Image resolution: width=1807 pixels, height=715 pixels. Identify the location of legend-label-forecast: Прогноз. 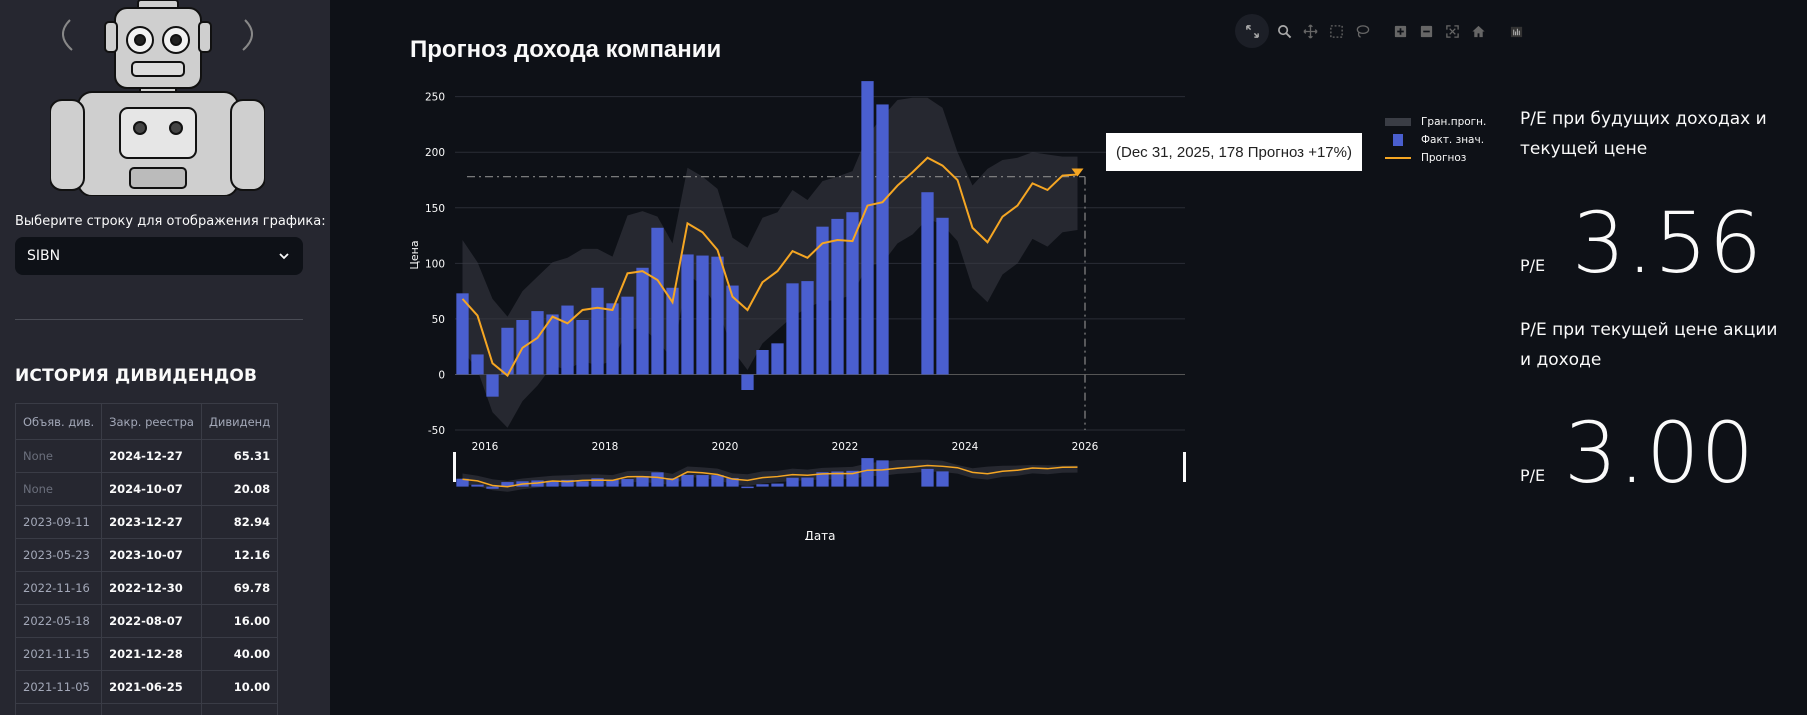
(1444, 158).